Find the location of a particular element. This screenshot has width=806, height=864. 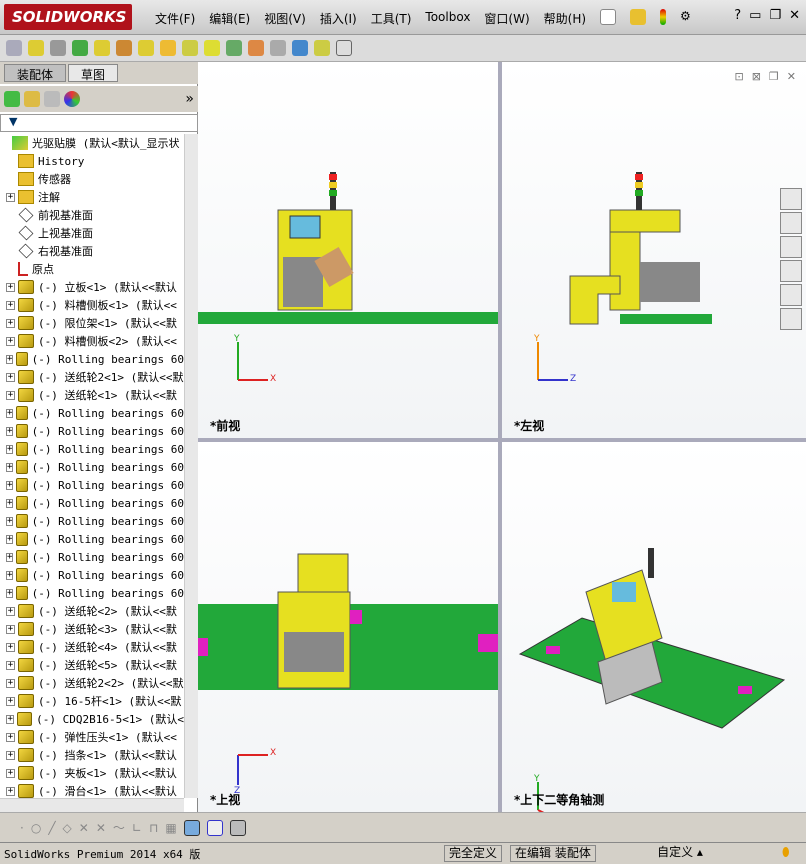

tree-item: + (-) 挡条<1> (默认<<默认 is located at coordinates (92, 755).